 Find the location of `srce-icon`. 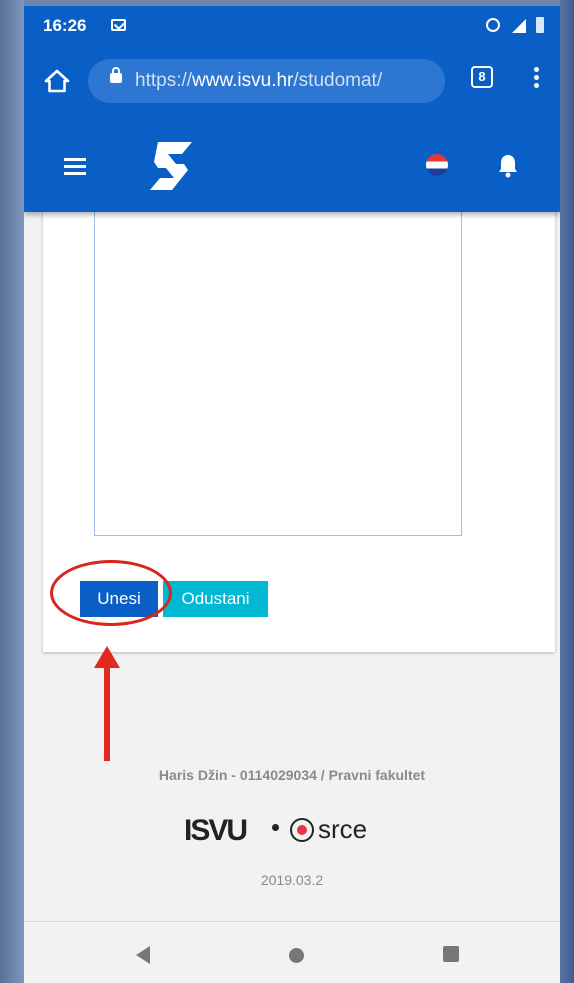

srce-icon is located at coordinates (302, 830).